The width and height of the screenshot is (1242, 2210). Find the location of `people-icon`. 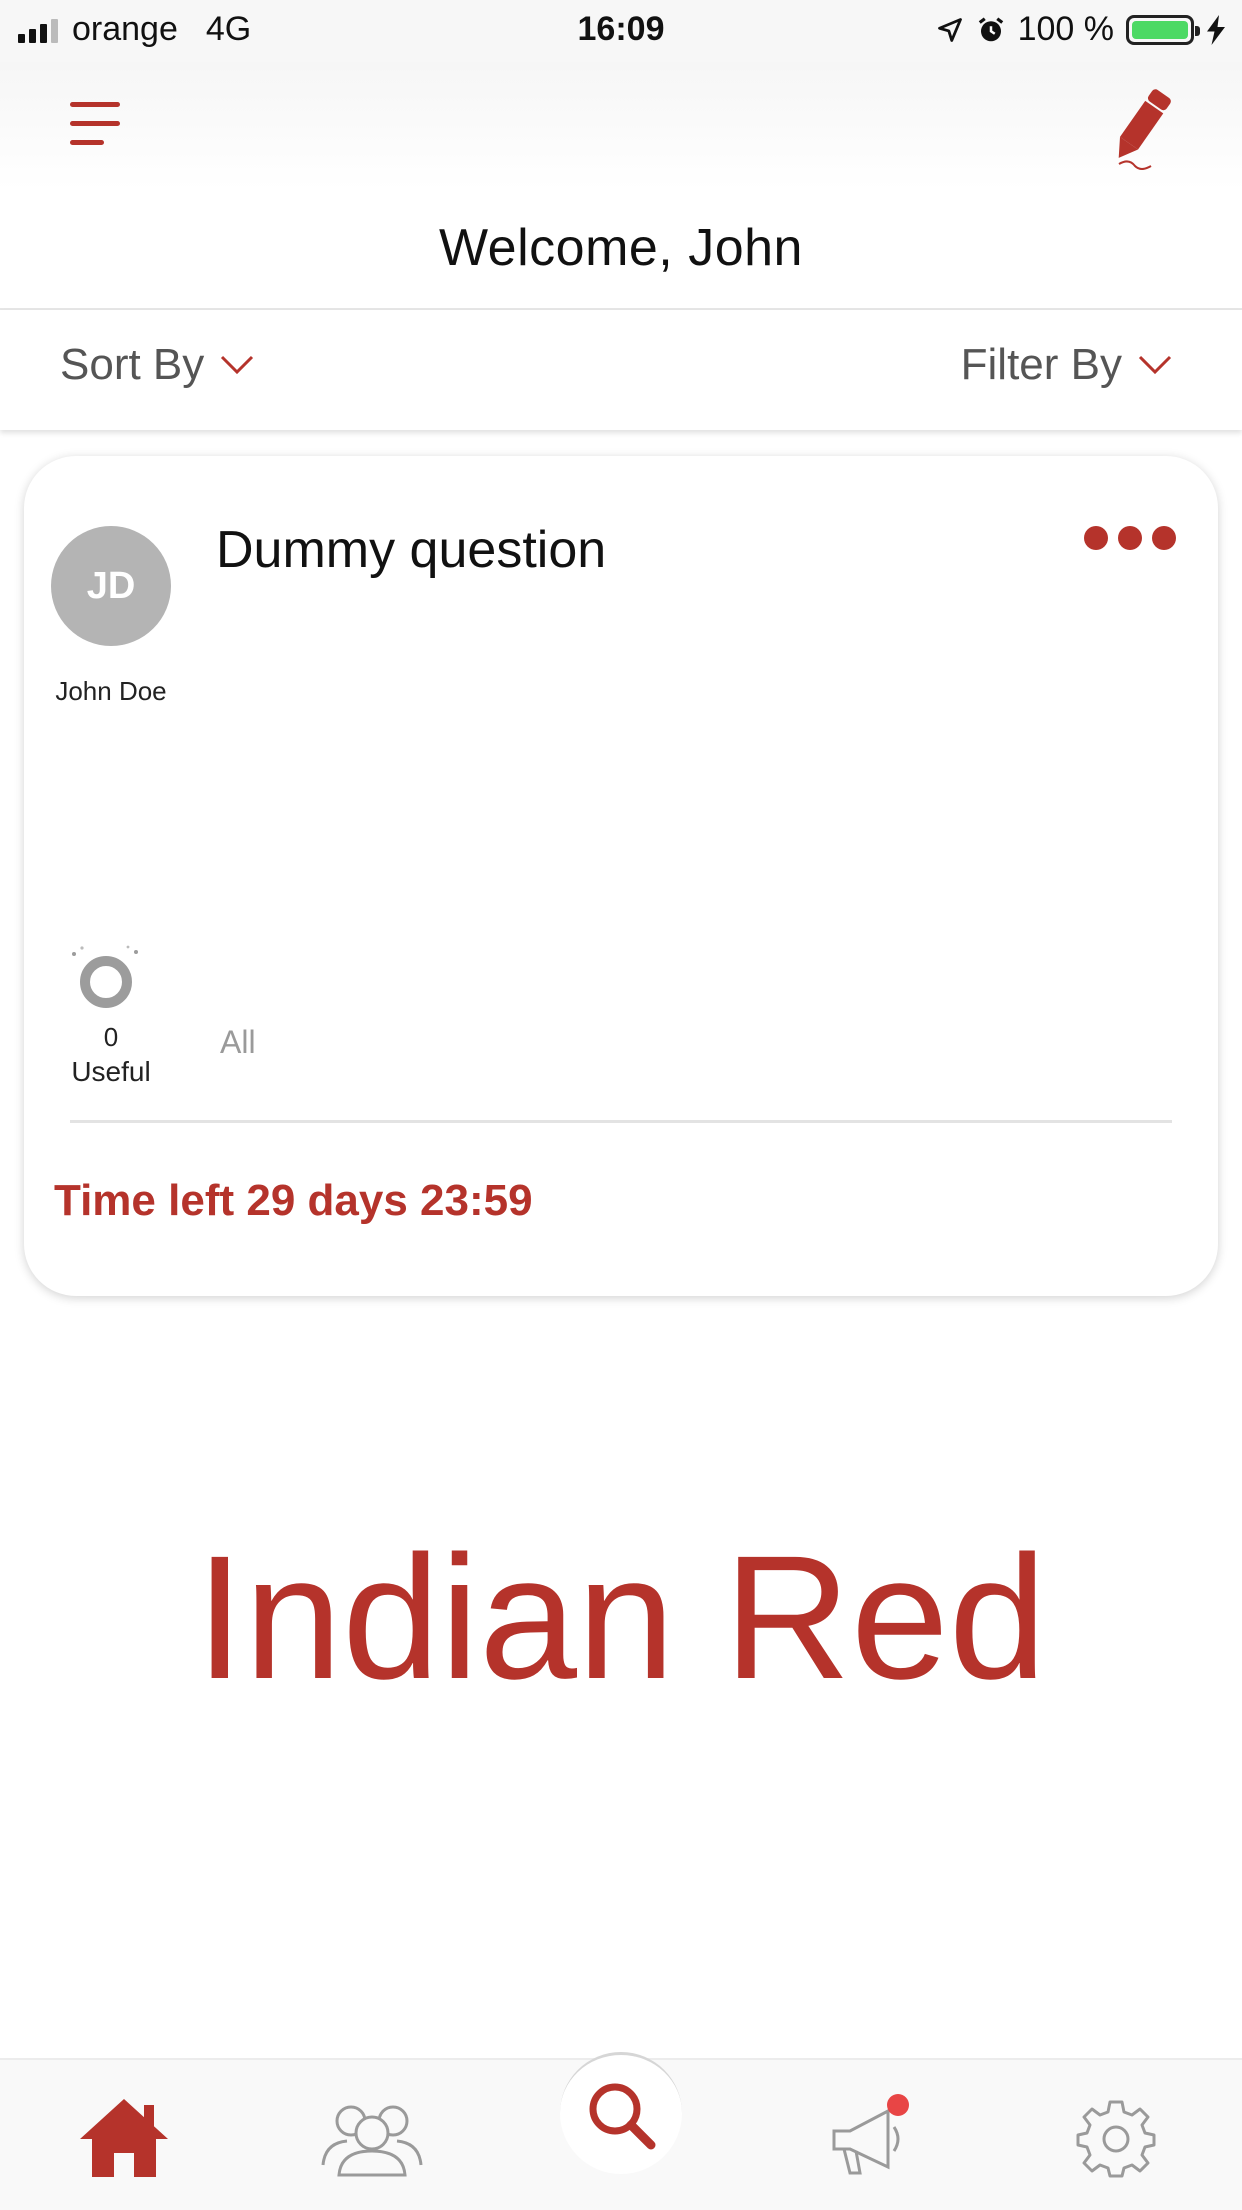

people-icon is located at coordinates (372, 2141).